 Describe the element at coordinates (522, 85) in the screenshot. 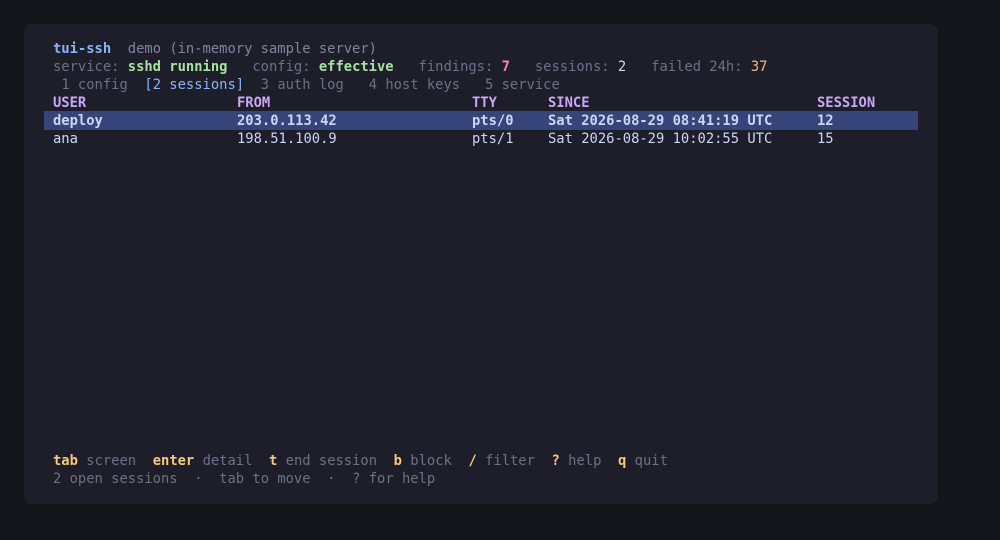

I see `tab-service: 5 service` at that location.